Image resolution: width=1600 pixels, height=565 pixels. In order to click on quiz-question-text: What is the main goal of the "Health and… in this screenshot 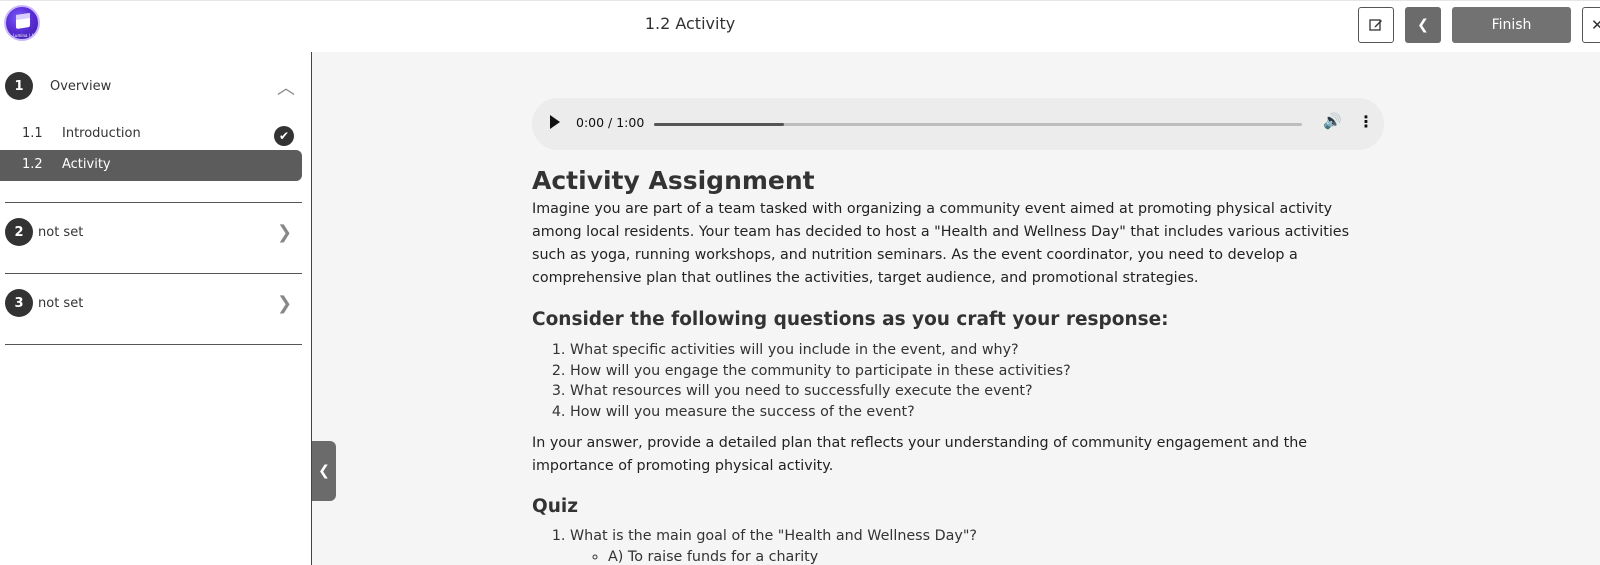, I will do `click(774, 536)`.